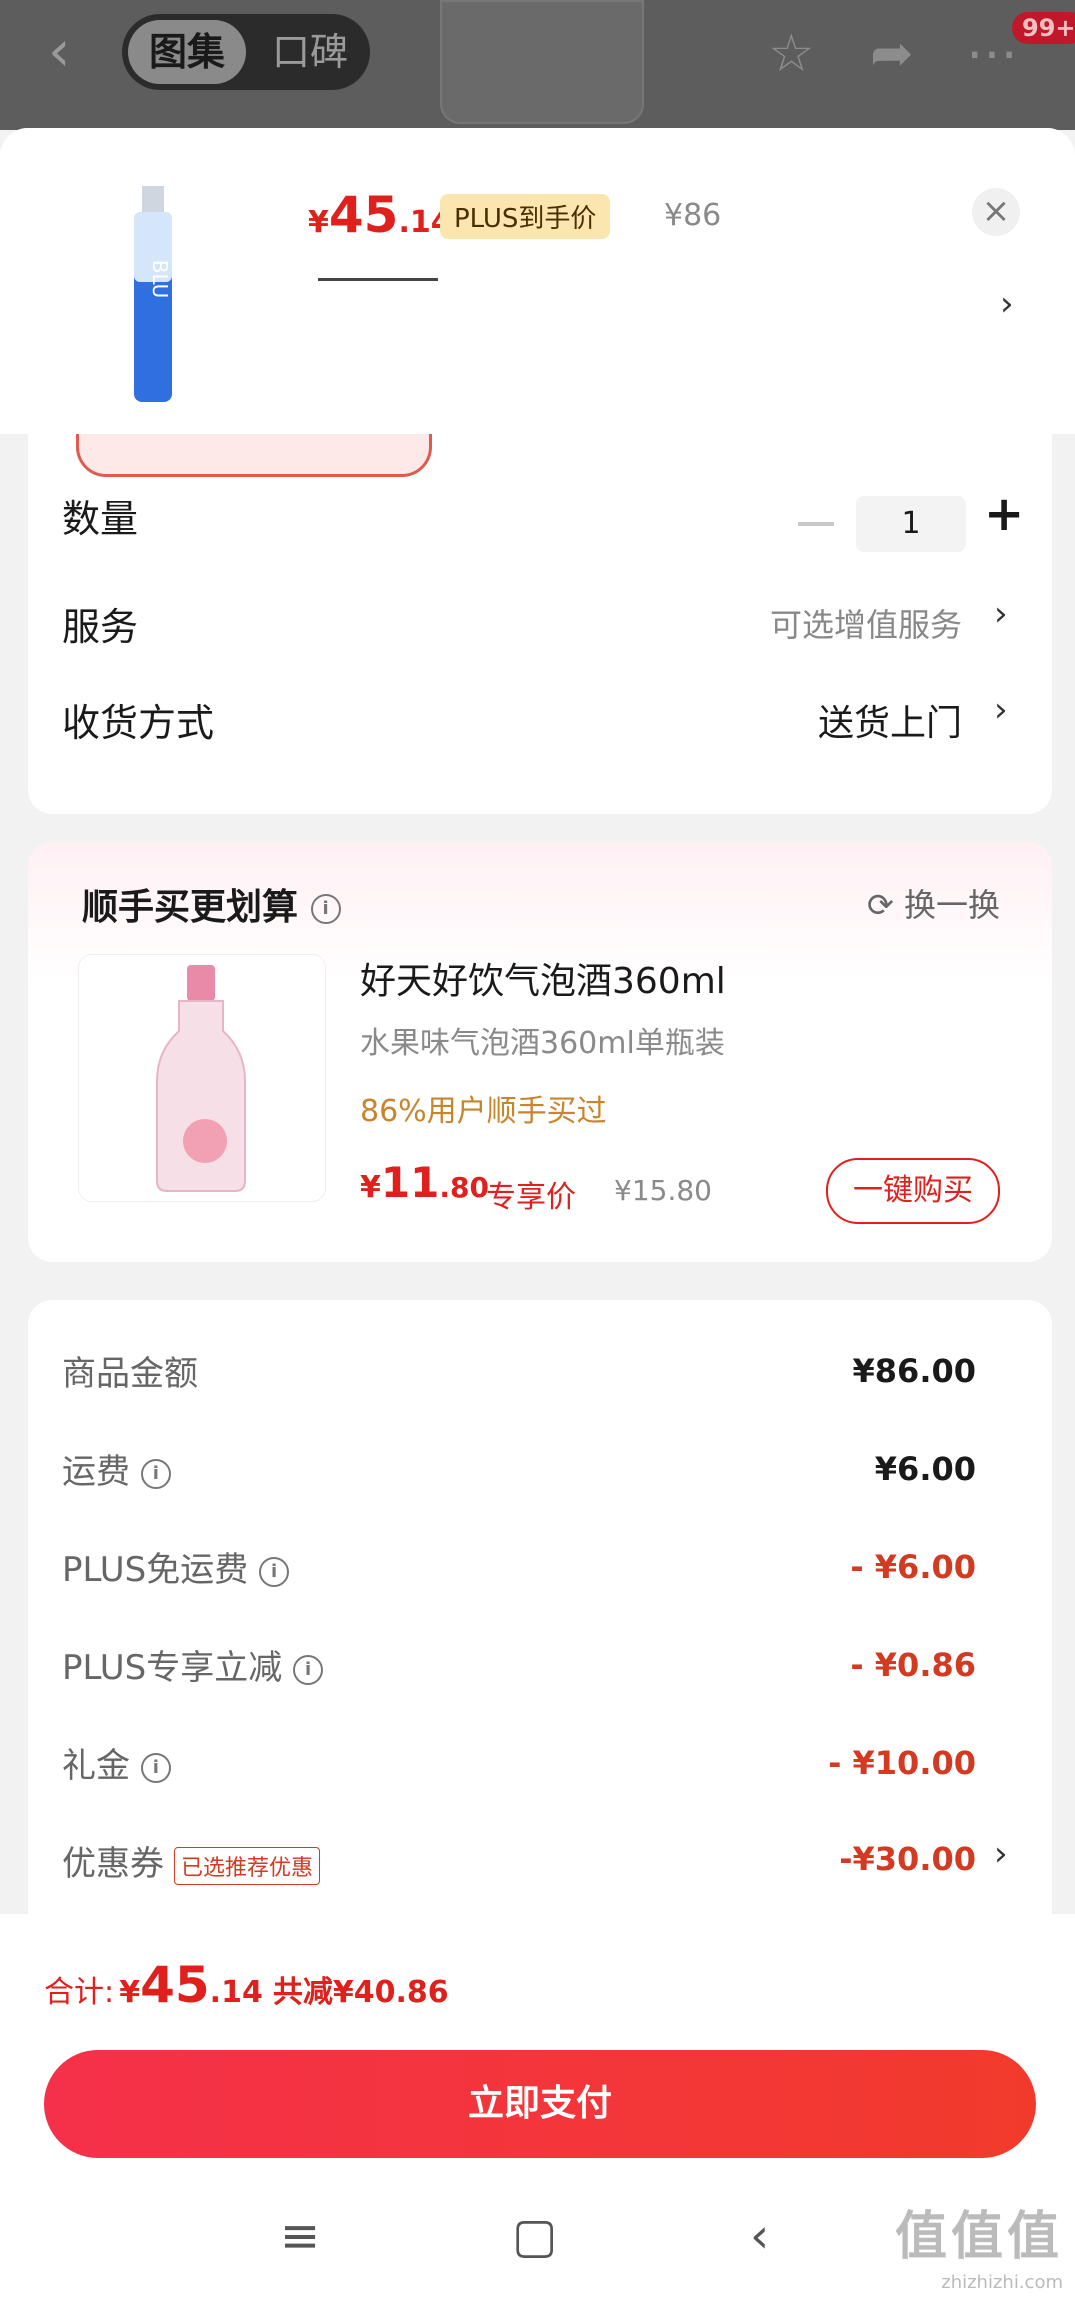 The width and height of the screenshot is (1075, 2299). I want to click on product-image-background, so click(542, 62).